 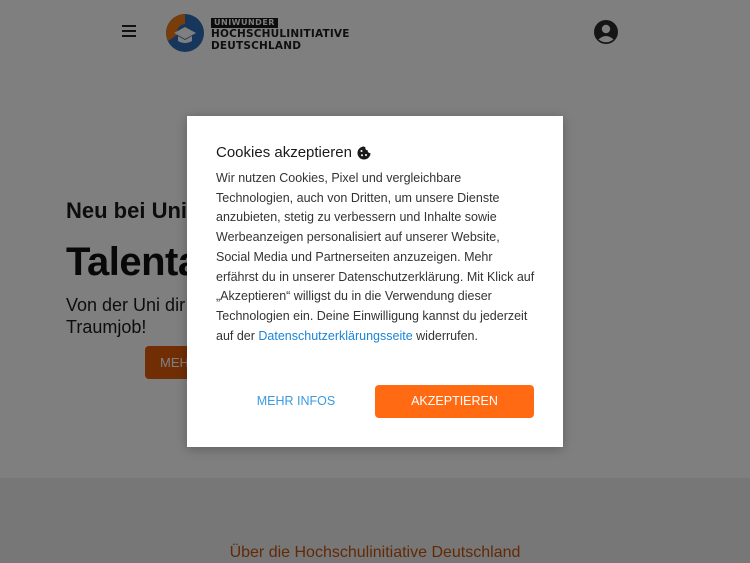 What do you see at coordinates (284, 152) in the screenshot?
I see `cookie-dialog-title-text: Cookies akzeptieren` at bounding box center [284, 152].